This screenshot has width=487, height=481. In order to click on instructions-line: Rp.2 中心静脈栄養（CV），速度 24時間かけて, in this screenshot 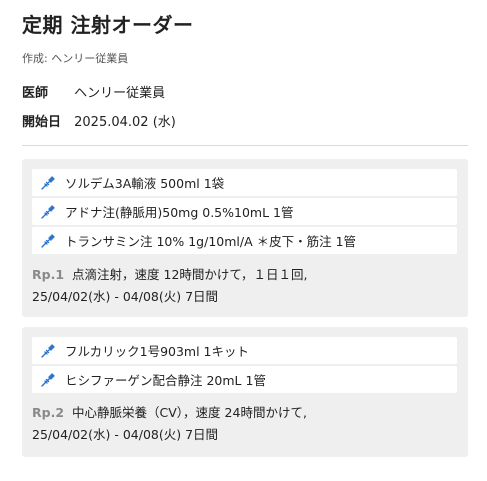, I will do `click(169, 413)`.